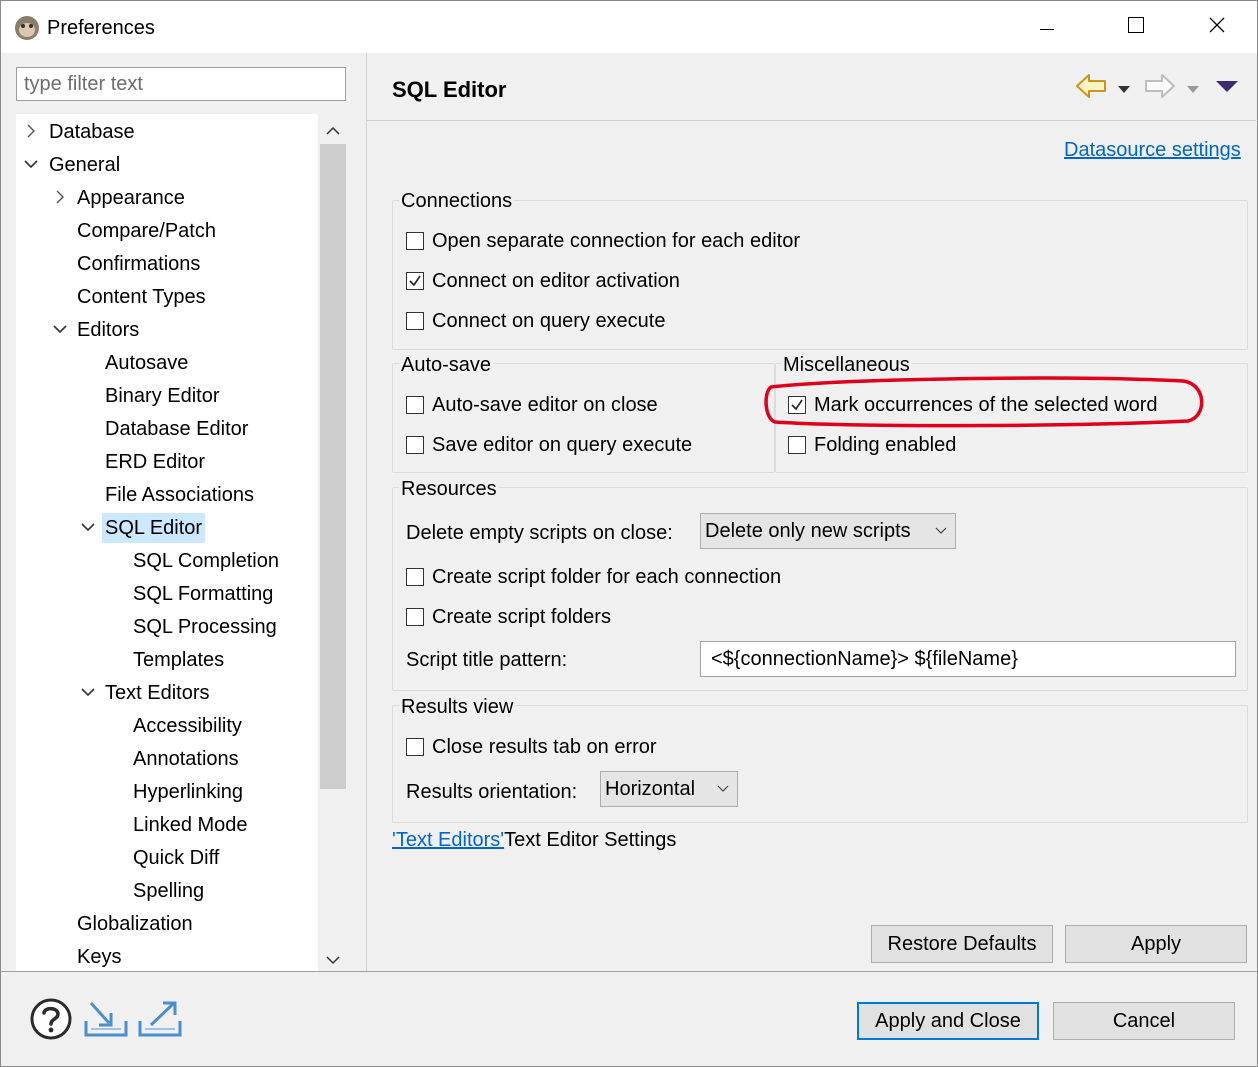  I want to click on folding-enabled-checkbox: Folding enabled, so click(872, 445).